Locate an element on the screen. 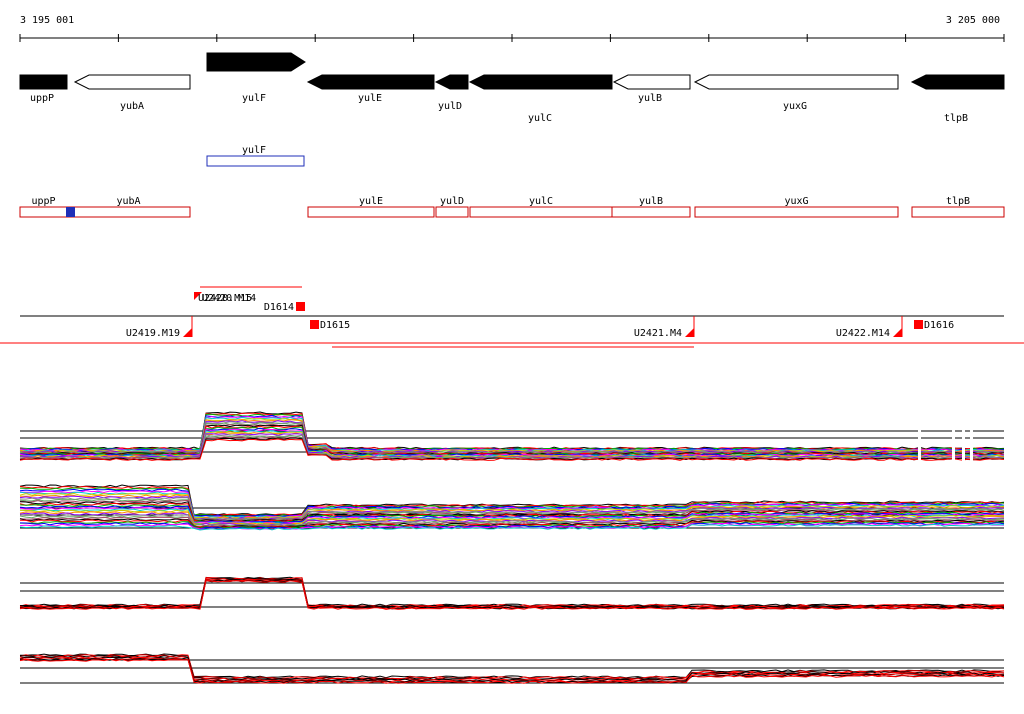 This screenshot has width=1024, height=714. operon-box-yulb is located at coordinates (651, 212).